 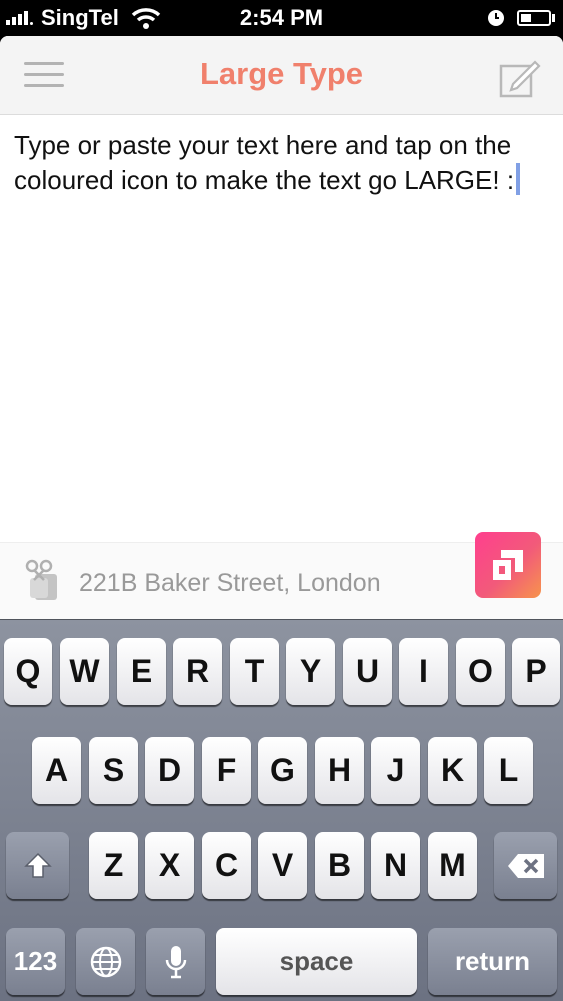 I want to click on backspace-icon, so click(x=525, y=865).